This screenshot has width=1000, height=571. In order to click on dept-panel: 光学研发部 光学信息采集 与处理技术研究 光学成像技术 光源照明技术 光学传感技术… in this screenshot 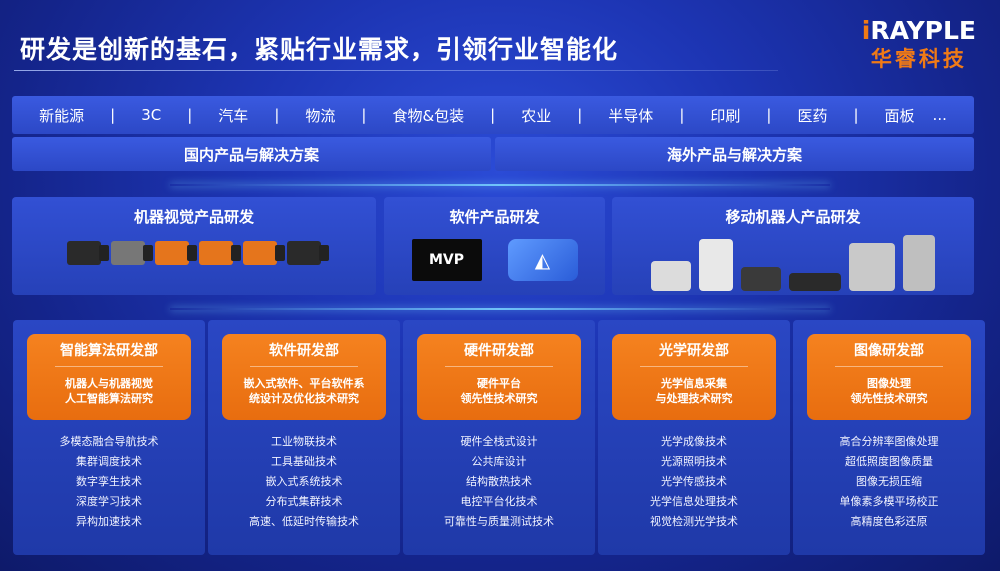, I will do `click(694, 437)`.